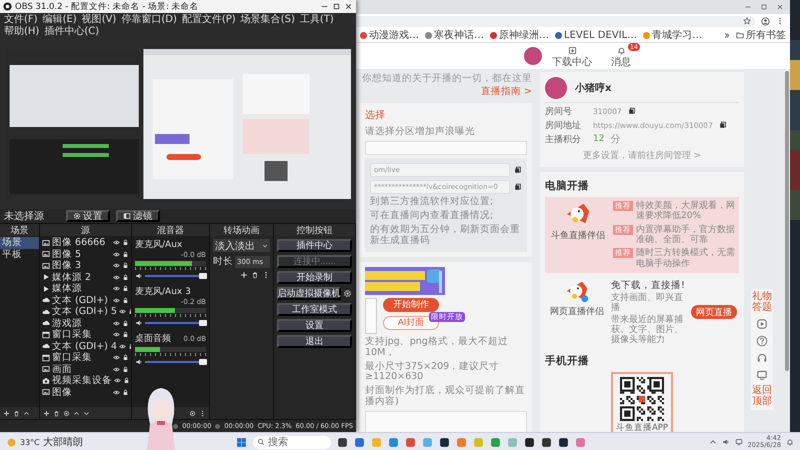 Image resolution: width=800 pixels, height=450 pixels. Describe the element at coordinates (314, 277) in the screenshot. I see `control-button: 开始录制` at that location.